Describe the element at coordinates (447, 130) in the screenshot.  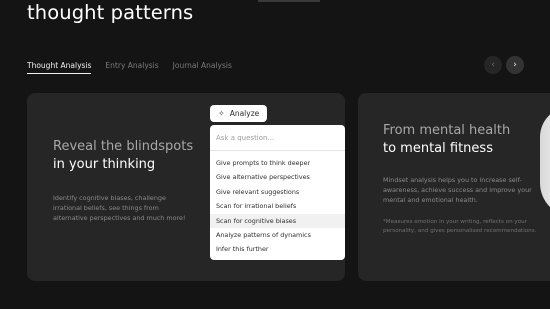
I see `card-heading-line1: From mental health` at that location.